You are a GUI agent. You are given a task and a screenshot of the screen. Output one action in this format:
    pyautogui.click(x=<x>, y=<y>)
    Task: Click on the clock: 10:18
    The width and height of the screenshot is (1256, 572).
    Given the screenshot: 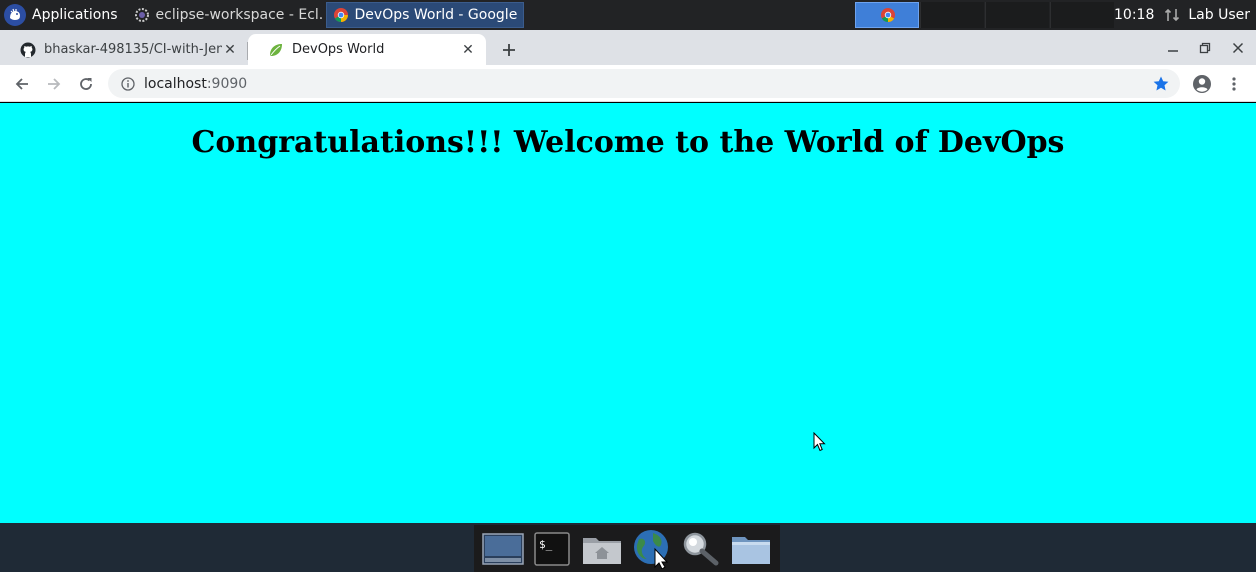 What is the action you would take?
    pyautogui.click(x=1134, y=15)
    